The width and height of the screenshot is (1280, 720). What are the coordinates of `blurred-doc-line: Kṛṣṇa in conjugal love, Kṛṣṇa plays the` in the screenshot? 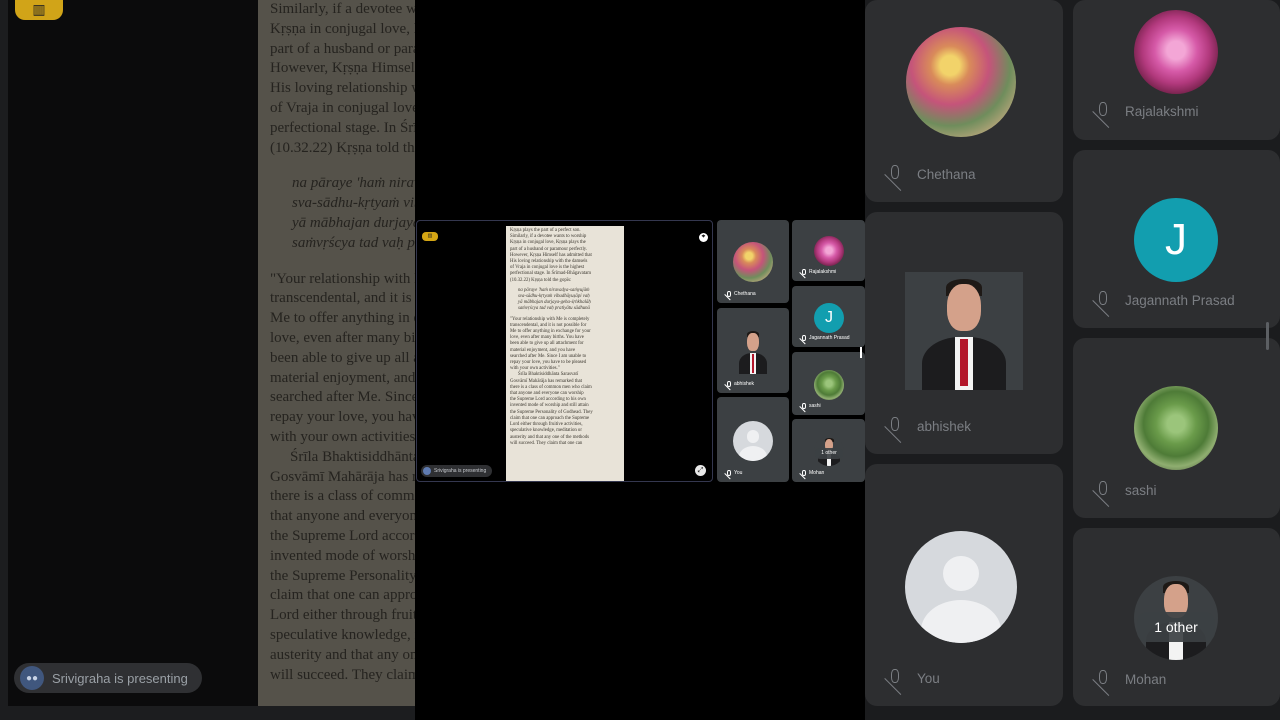 It's located at (342, 28).